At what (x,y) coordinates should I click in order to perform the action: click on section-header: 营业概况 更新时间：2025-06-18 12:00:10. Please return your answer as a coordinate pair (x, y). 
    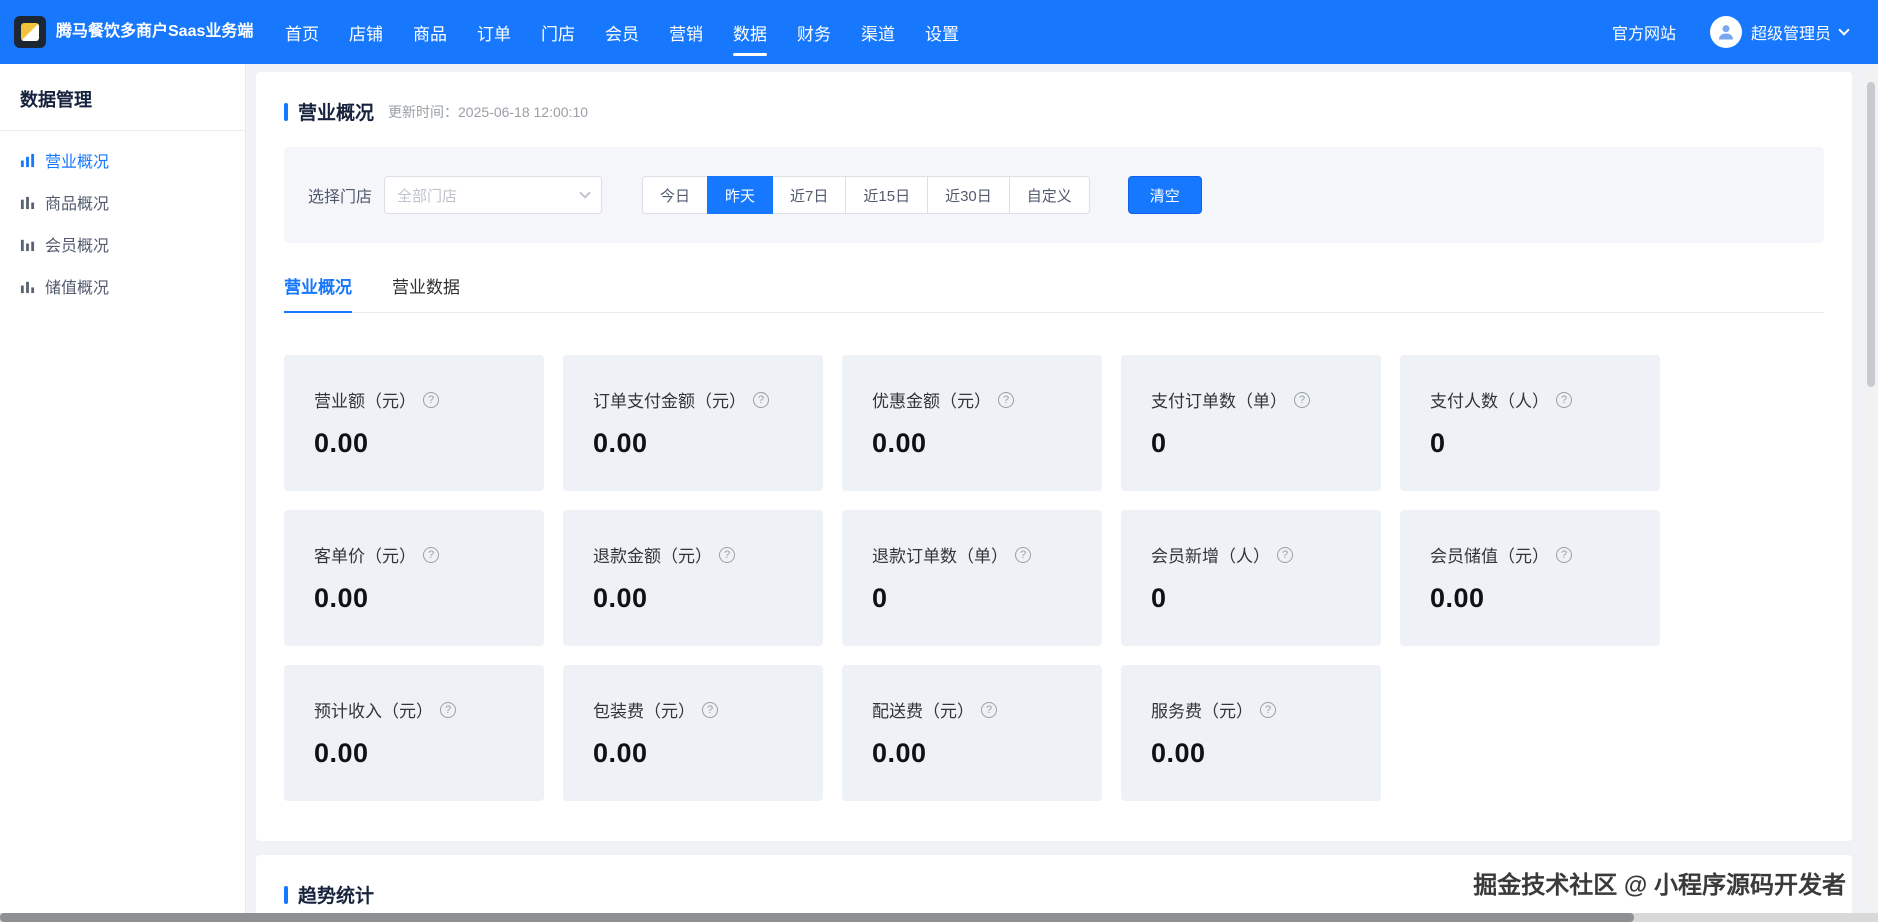
    Looking at the image, I should click on (1054, 111).